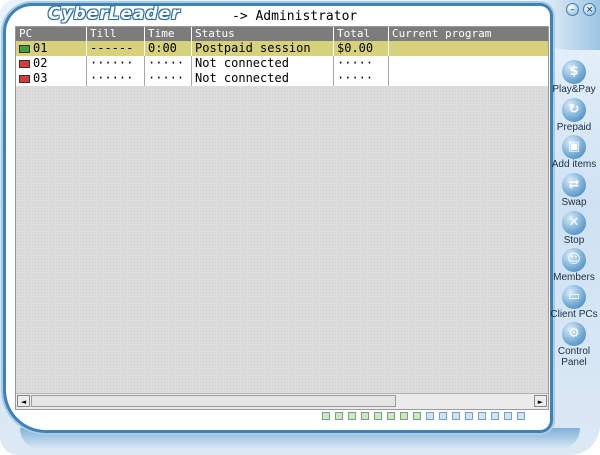 The width and height of the screenshot is (600, 455). I want to click on pc-cell: 01, so click(51, 48).